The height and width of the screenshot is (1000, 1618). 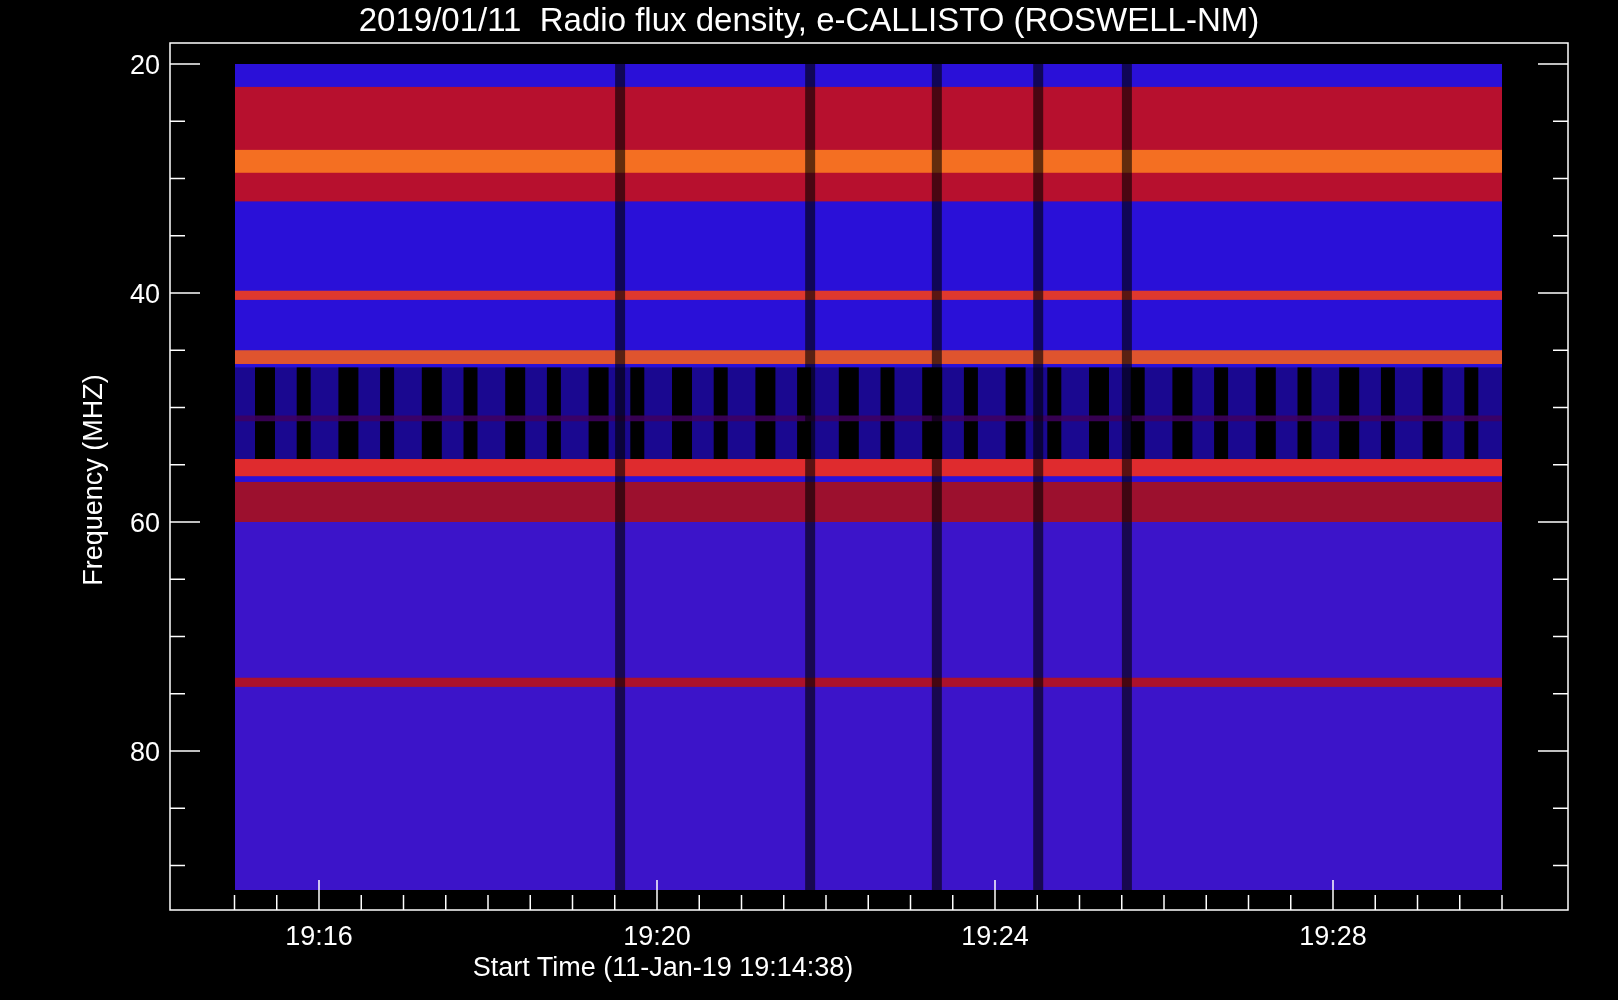 What do you see at coordinates (663, 967) in the screenshot?
I see `x-axis-label: Start Time (11-Jan-19 19:14:38)` at bounding box center [663, 967].